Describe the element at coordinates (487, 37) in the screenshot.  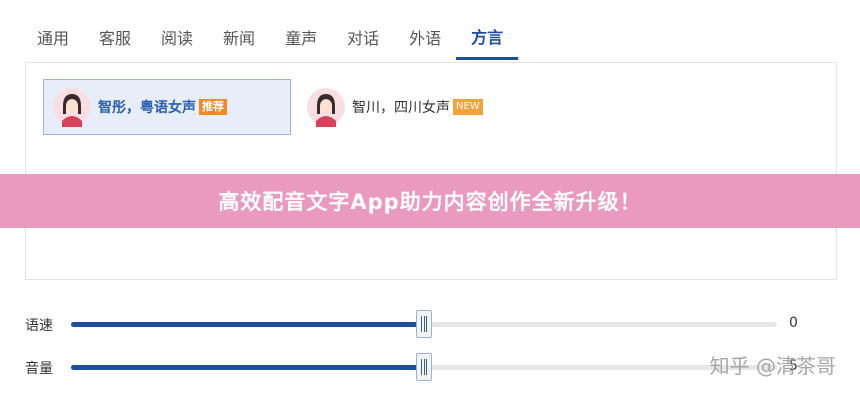
I see `tab-dialect: 方言` at that location.